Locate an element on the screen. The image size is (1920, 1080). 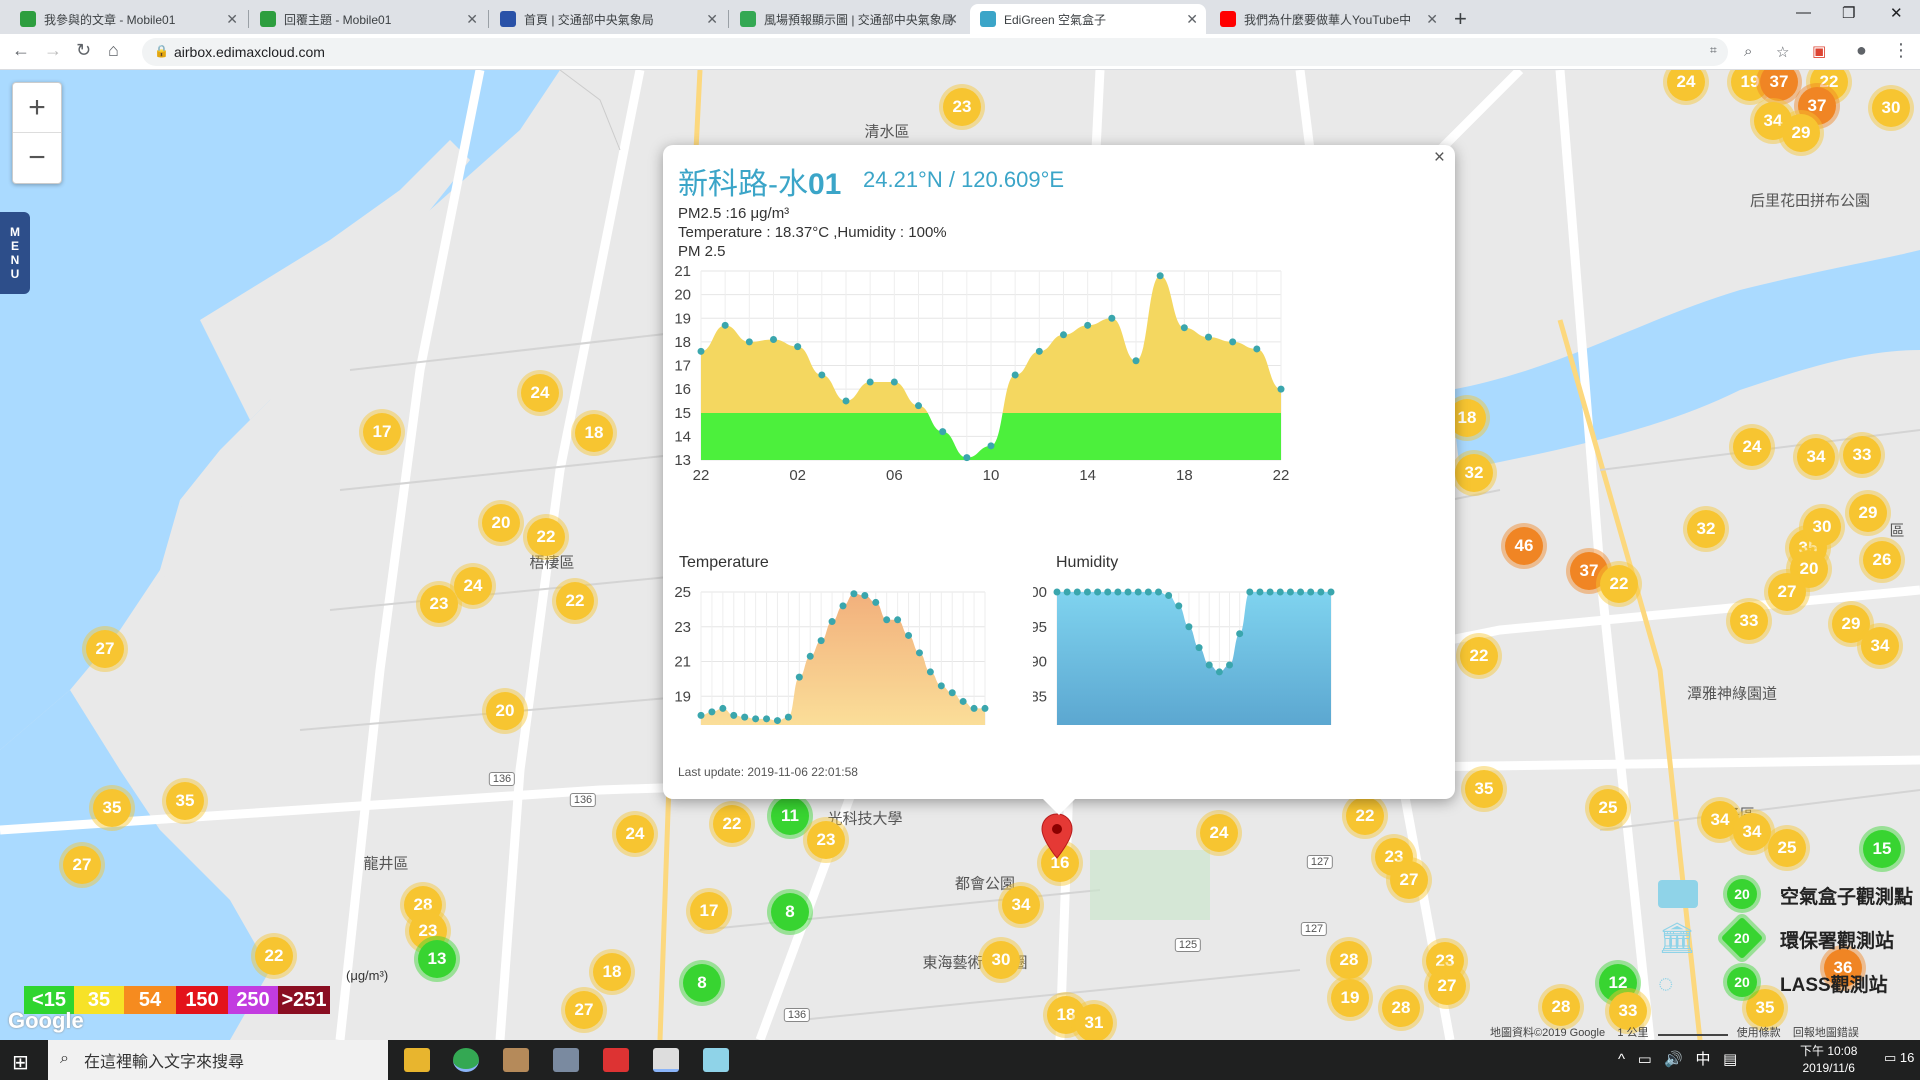
action-center-icon: ▤ is located at coordinates (1730, 1059).